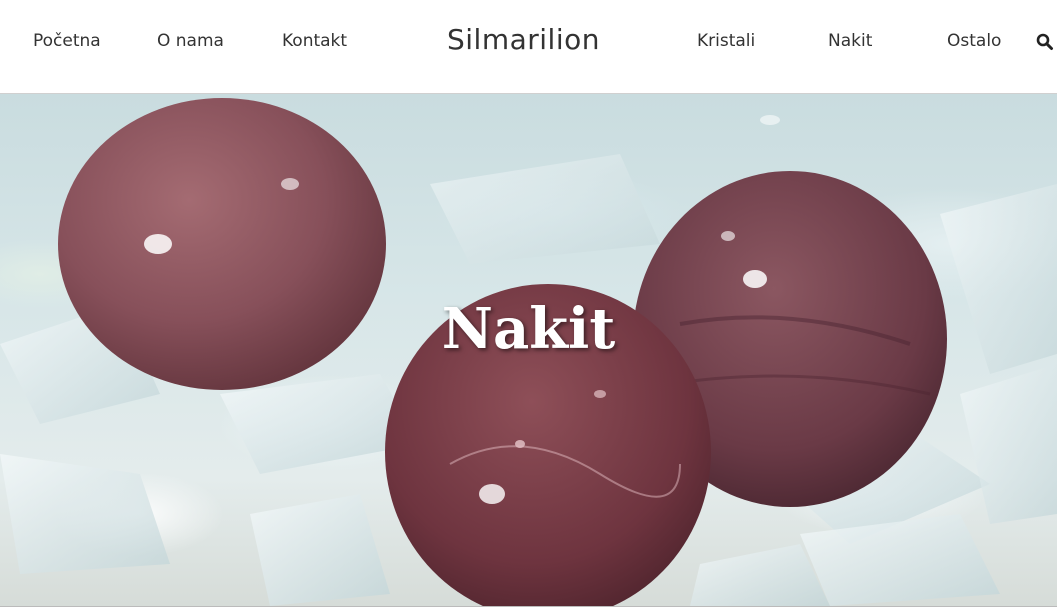  I want to click on nav-link-ostalo: Ostalo, so click(974, 41).